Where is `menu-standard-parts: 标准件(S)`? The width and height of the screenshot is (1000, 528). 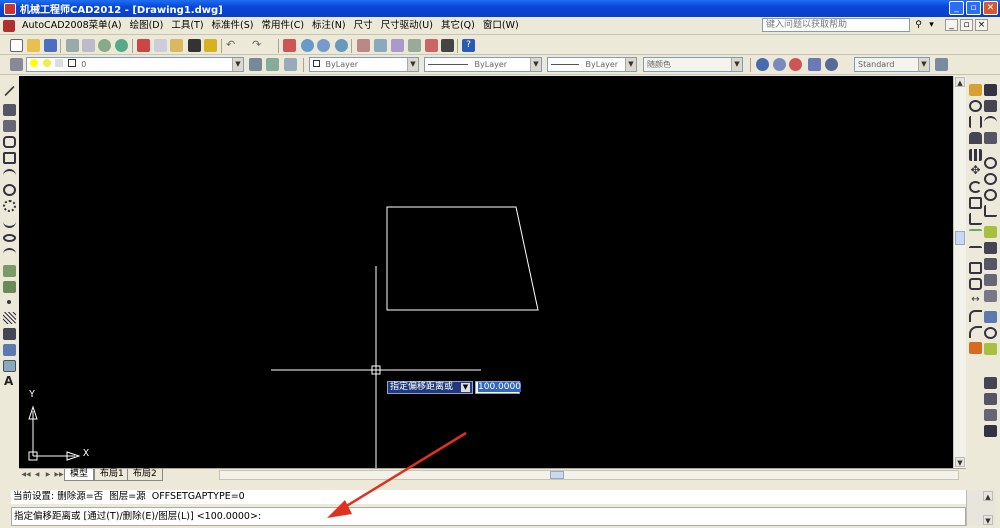
menu-standard-parts: 标准件(S) is located at coordinates (233, 26).